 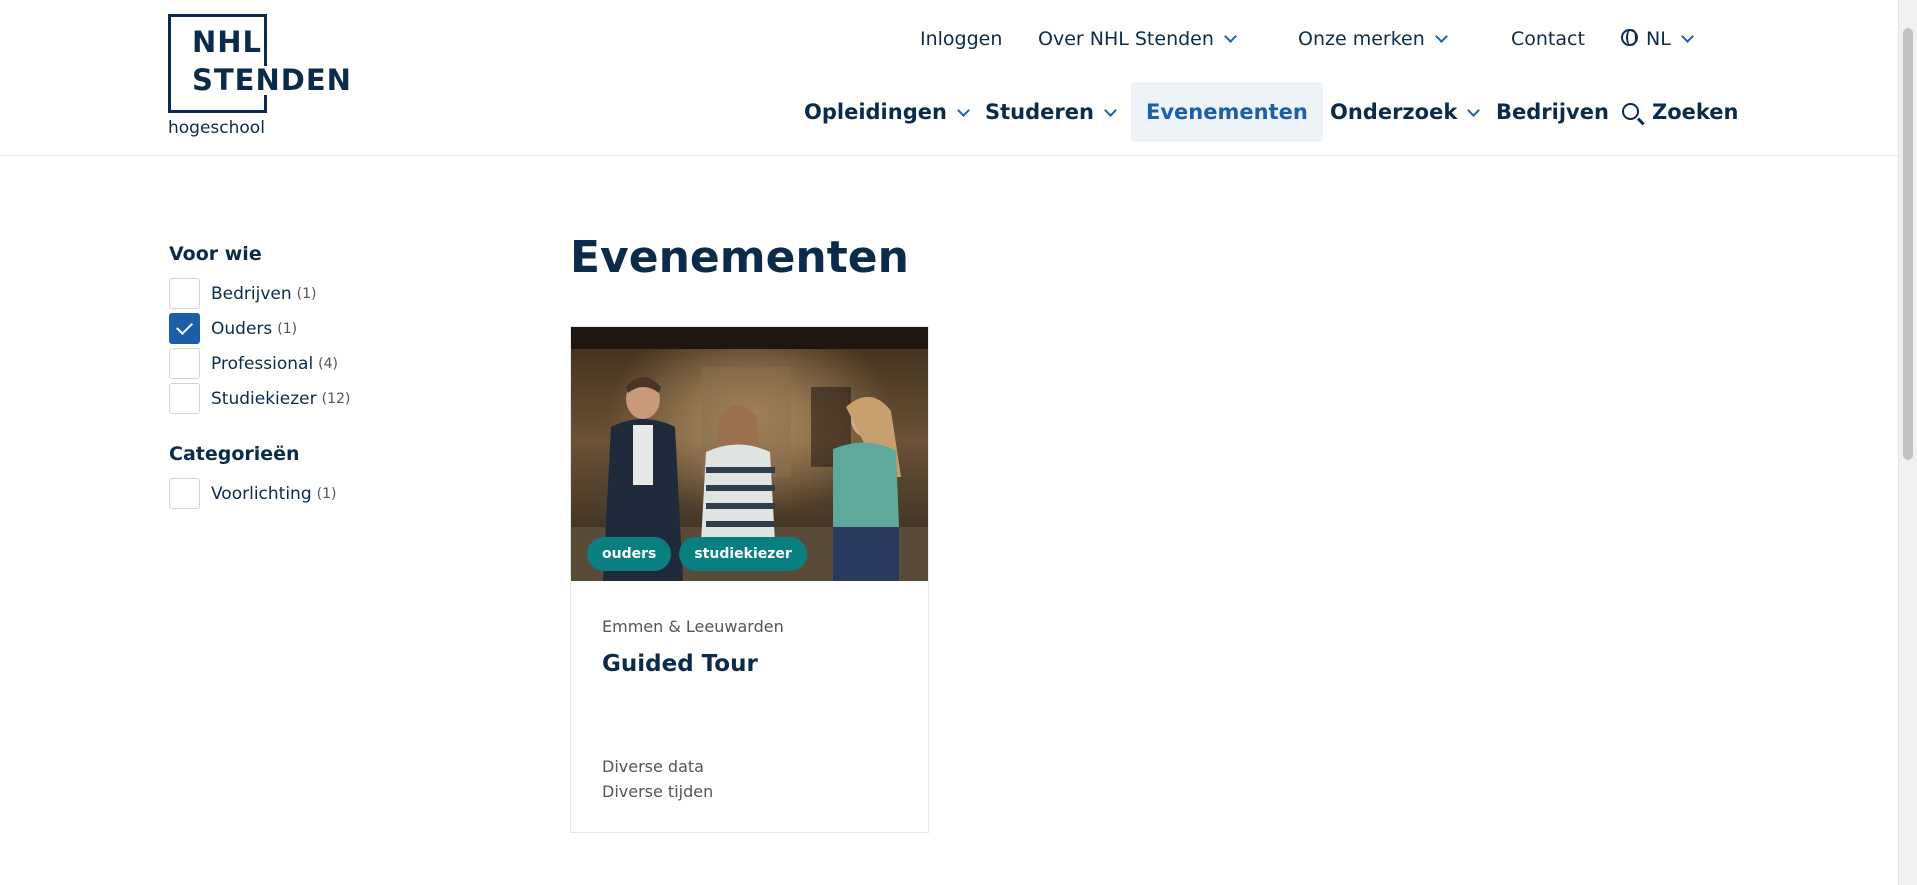 What do you see at coordinates (336, 398) in the screenshot?
I see `filter-count: (12)` at bounding box center [336, 398].